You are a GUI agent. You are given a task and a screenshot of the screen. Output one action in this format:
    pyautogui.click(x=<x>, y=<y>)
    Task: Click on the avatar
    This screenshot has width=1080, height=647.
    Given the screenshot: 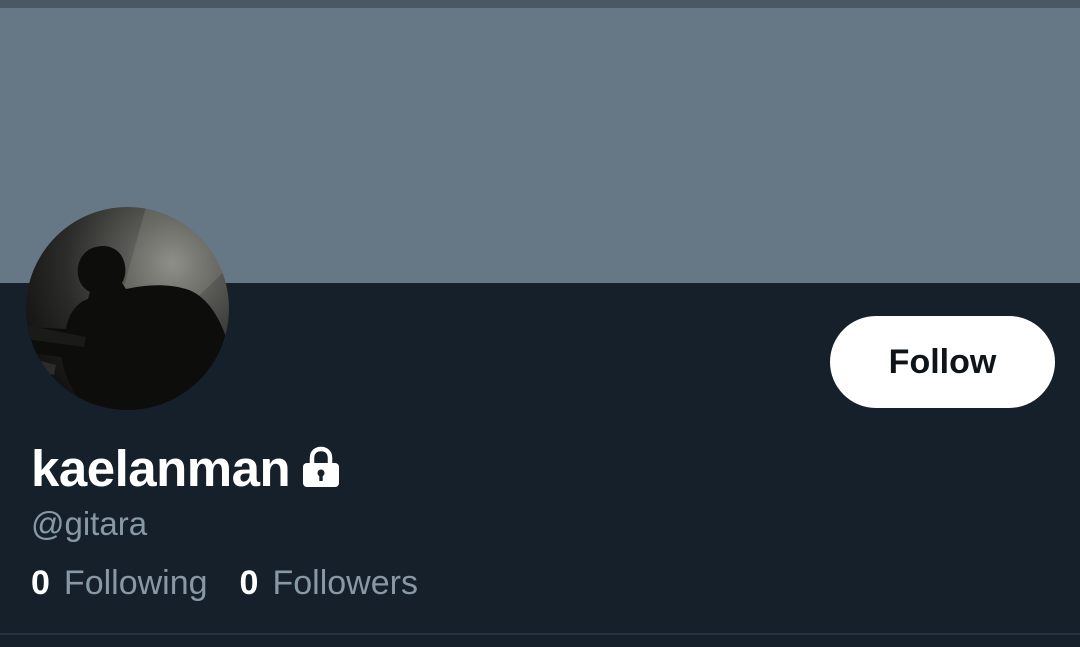 What is the action you would take?
    pyautogui.click(x=127, y=308)
    